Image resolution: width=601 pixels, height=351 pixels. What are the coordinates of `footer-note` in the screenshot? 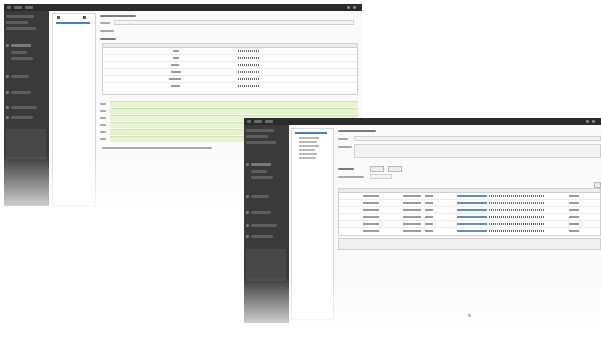 It's located at (157, 148).